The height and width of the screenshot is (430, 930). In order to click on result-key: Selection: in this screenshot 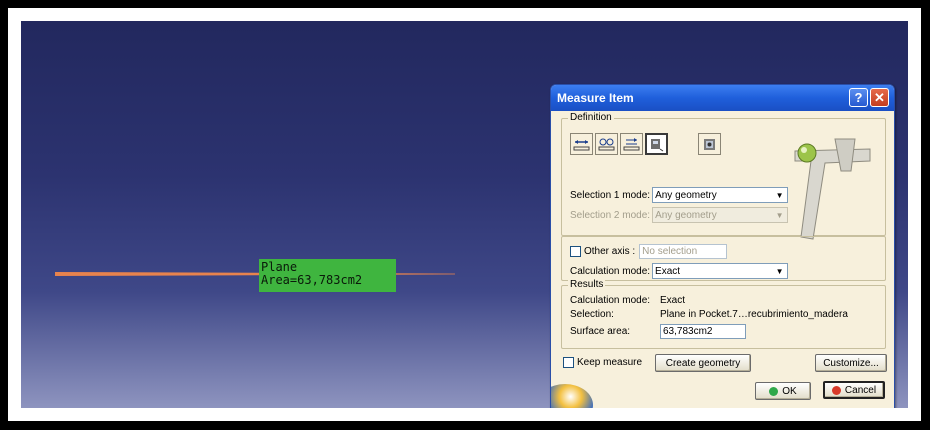, I will do `click(592, 314)`.